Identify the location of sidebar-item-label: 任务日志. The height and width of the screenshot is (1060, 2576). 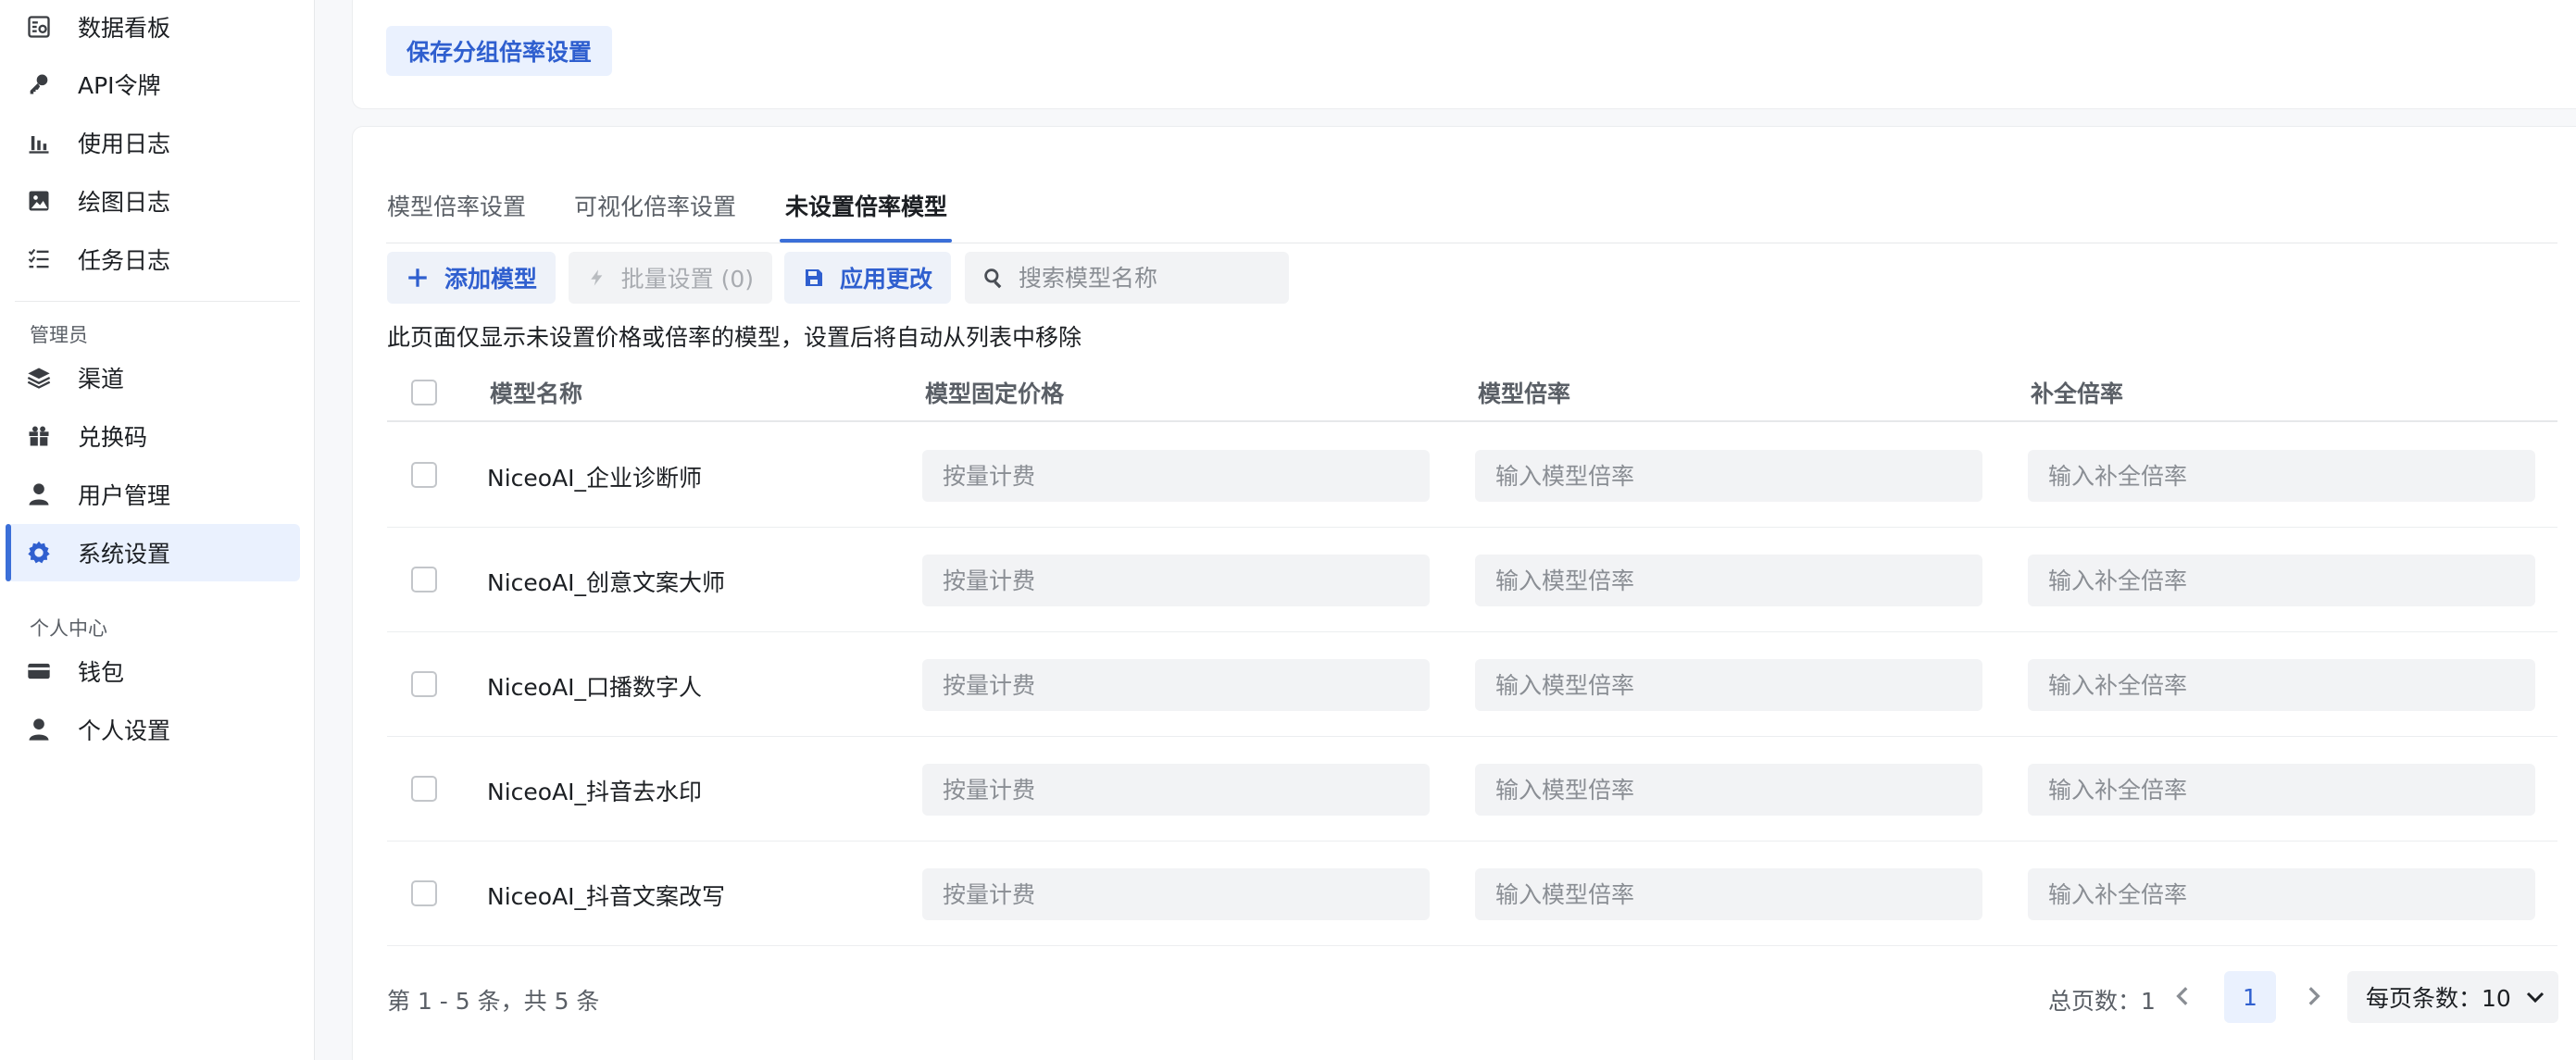
(125, 261).